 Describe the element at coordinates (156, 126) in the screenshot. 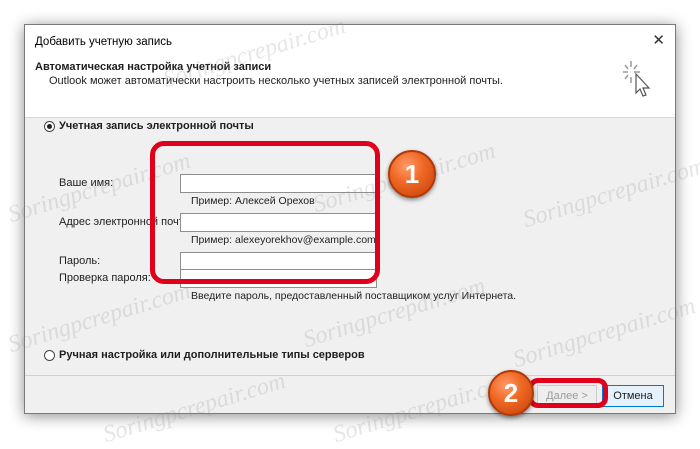

I see `email-account-label: Учетная запись электронной почты` at that location.